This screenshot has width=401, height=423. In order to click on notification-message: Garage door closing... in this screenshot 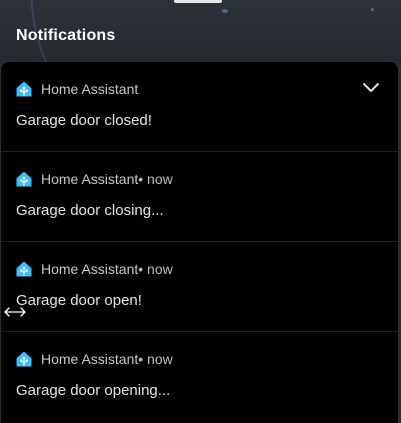, I will do `click(90, 210)`.